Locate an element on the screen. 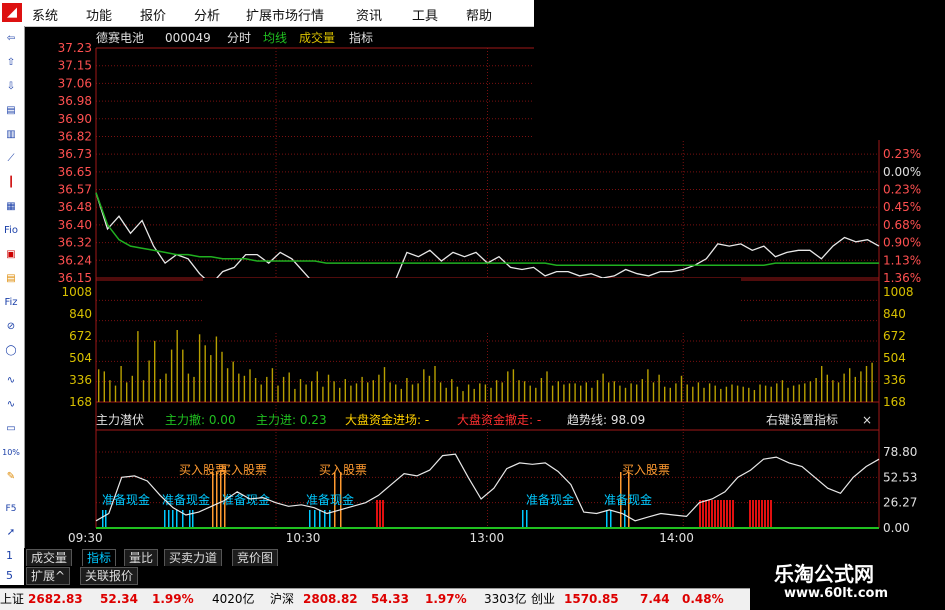 The width and height of the screenshot is (945, 610). f5b-icon: F5 is located at coordinates (11, 509).